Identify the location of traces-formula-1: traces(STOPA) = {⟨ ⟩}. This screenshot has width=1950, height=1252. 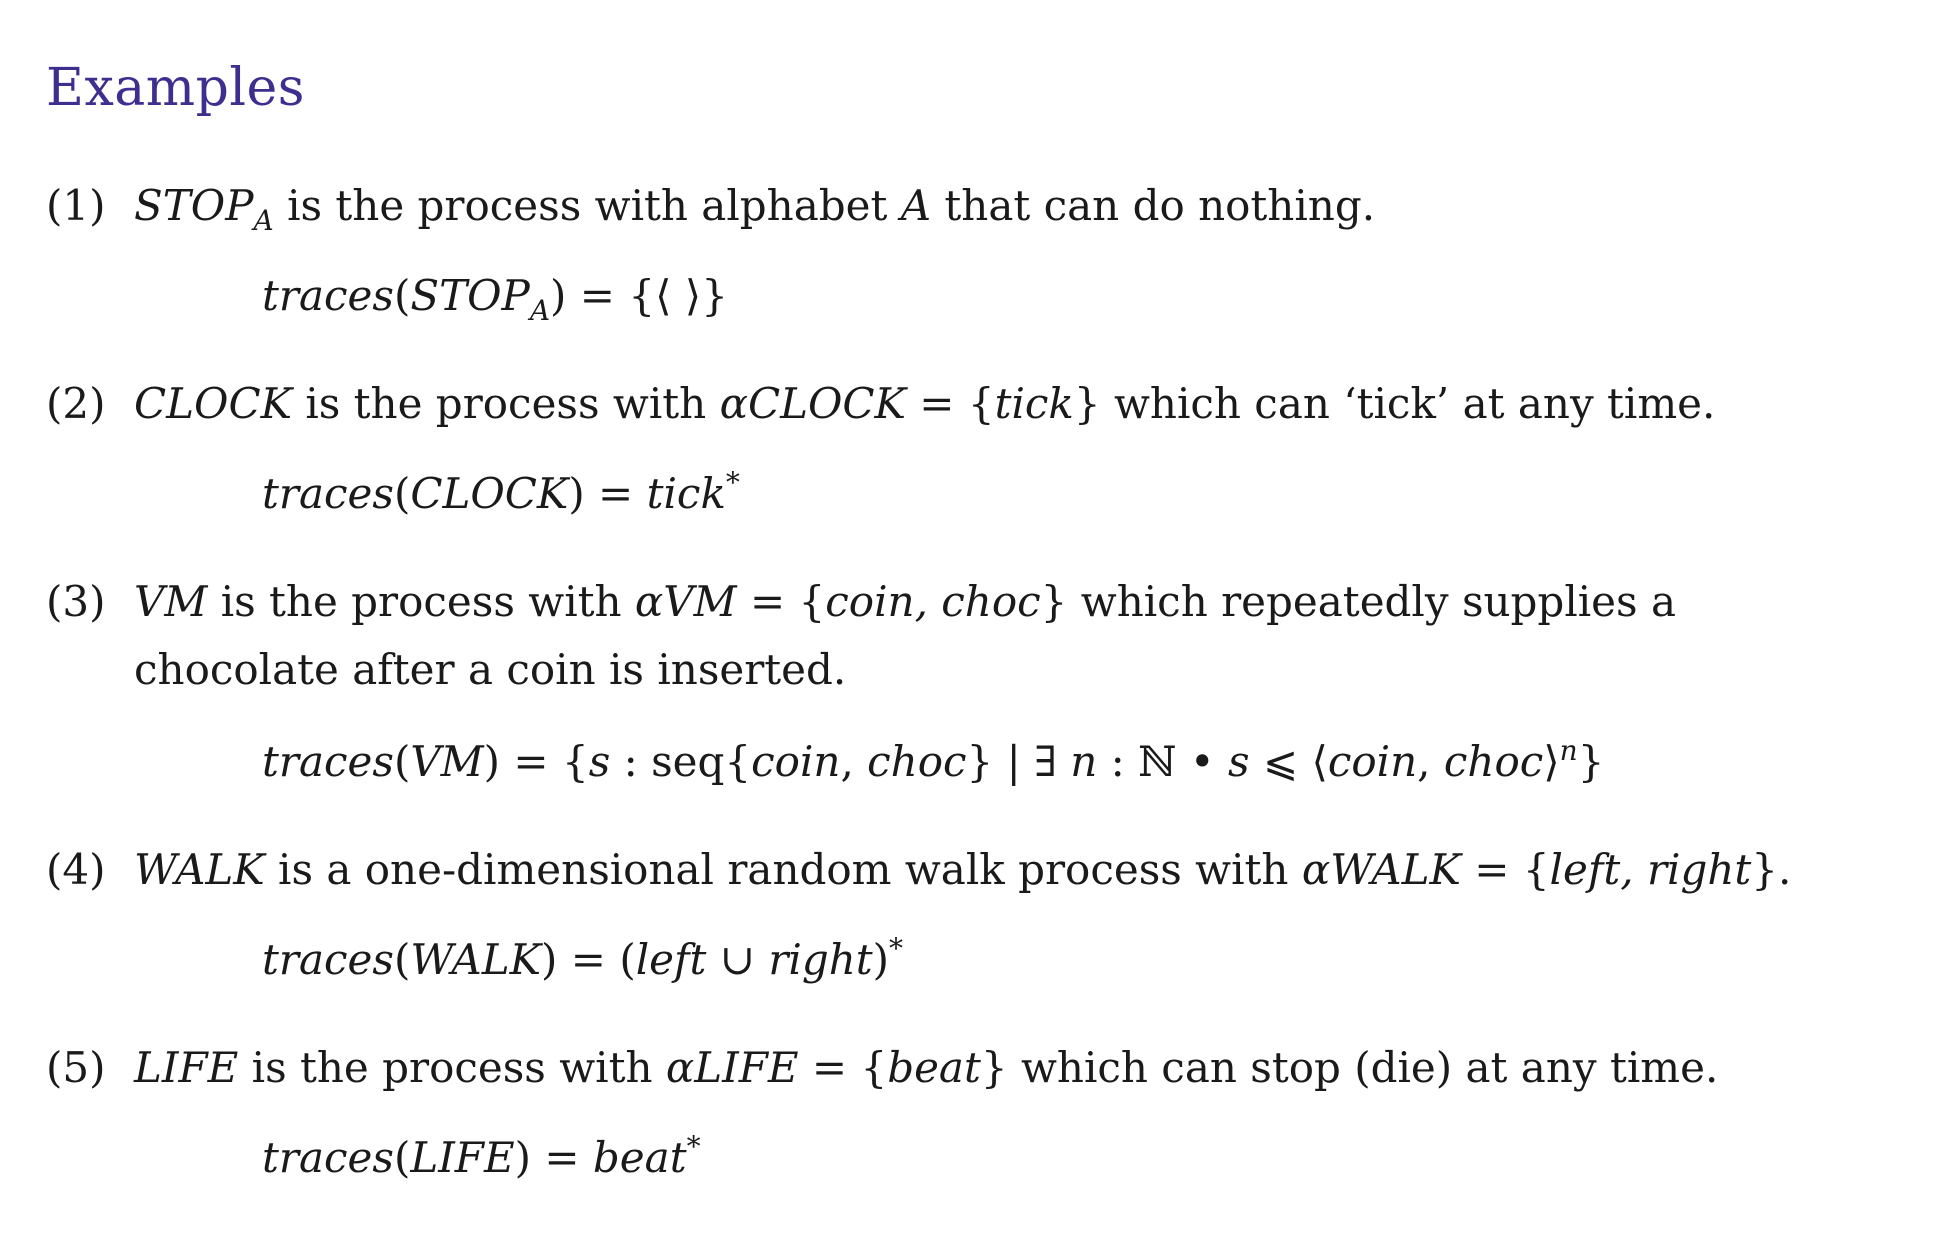
(495, 296).